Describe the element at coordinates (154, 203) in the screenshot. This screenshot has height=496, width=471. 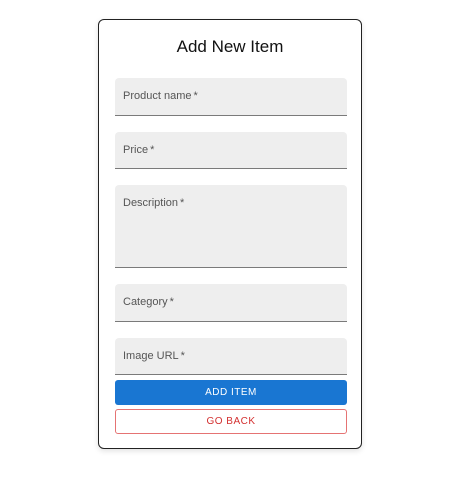
I see `description-label: Description *` at that location.